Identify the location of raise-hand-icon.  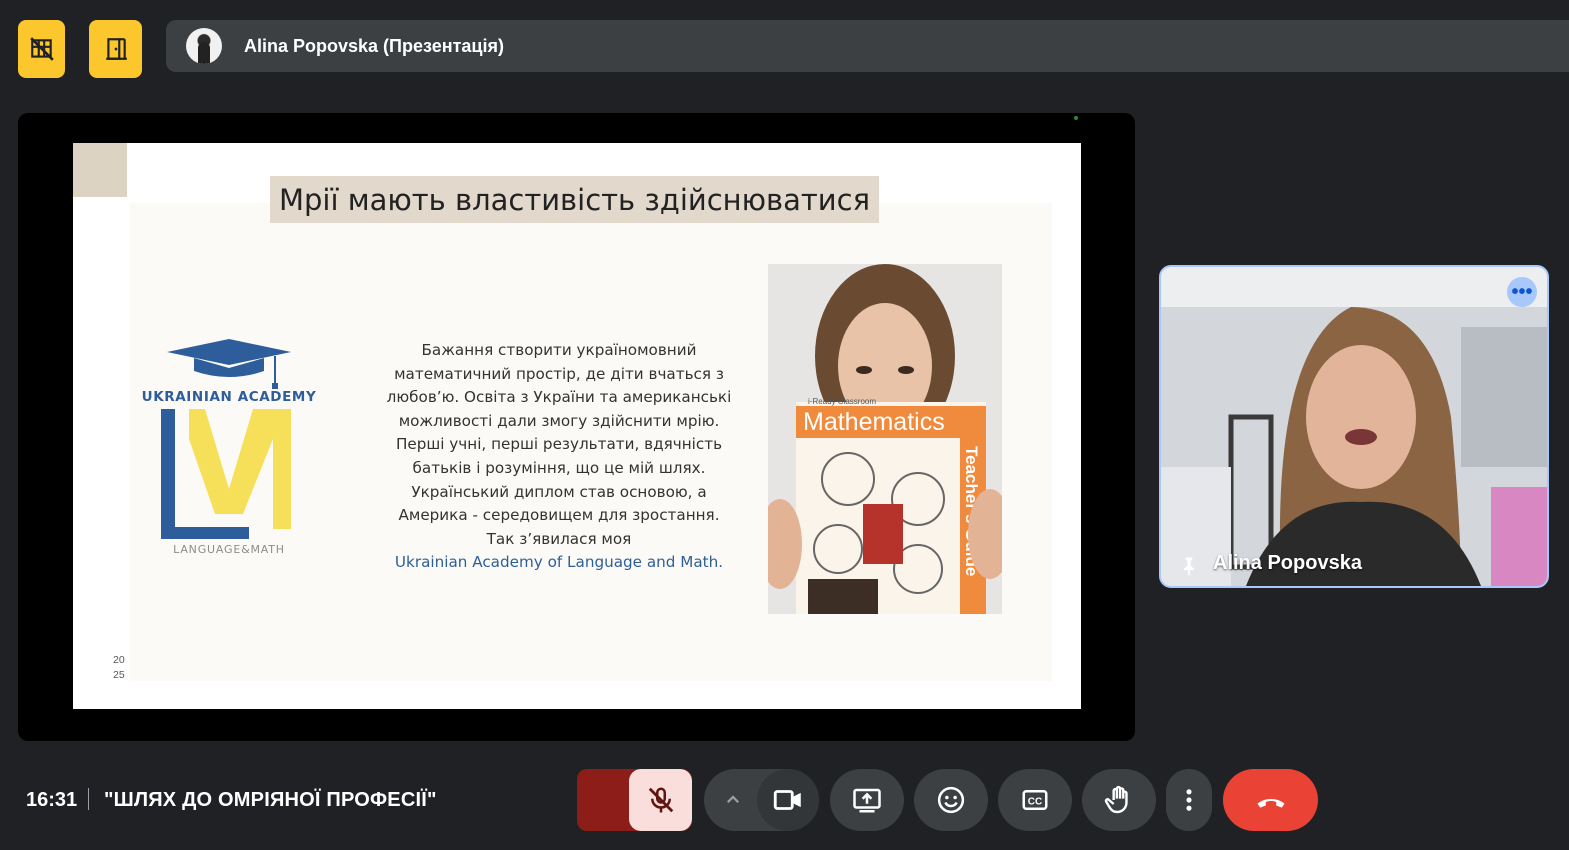
(1116, 799).